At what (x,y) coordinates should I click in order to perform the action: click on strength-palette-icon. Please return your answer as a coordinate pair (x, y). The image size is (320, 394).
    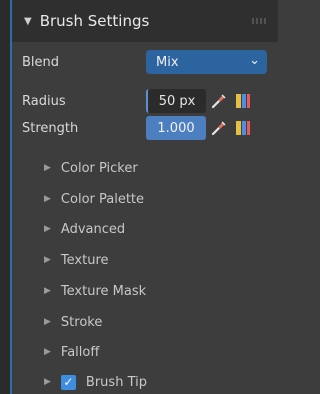
    Looking at the image, I should click on (243, 128).